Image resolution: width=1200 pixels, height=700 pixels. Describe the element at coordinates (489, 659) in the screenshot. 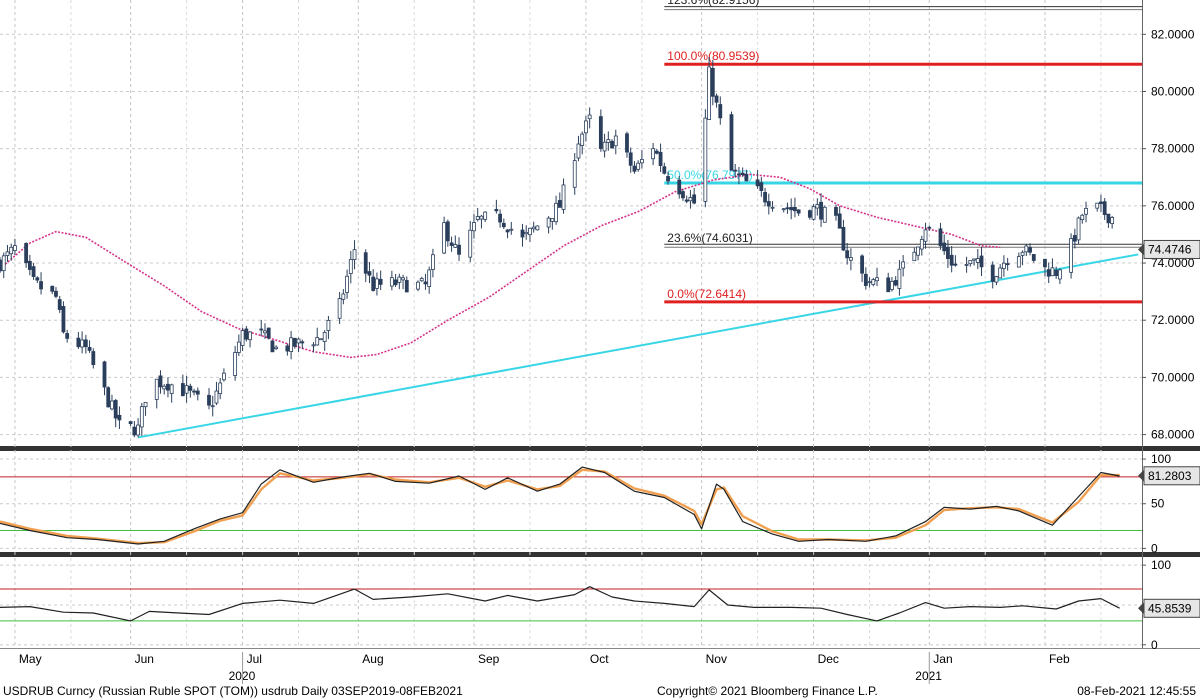

I see `month-tick-label: Sep` at that location.